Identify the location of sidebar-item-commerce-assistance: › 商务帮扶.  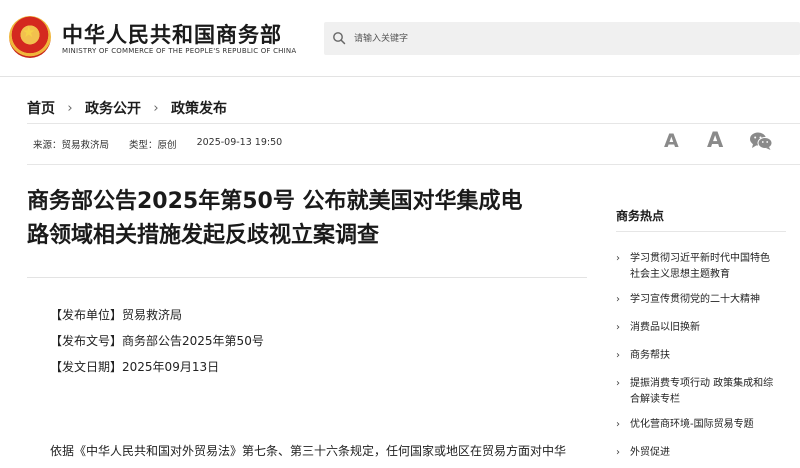
(701, 356).